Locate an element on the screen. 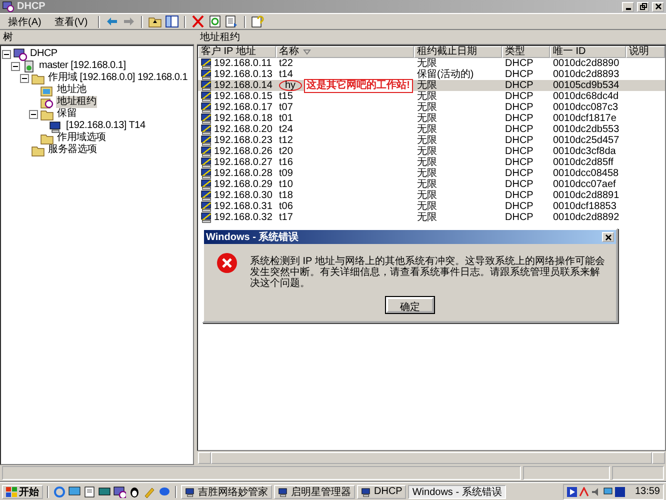 The width and height of the screenshot is (666, 500). table-row: 192.168.0.32 t17 无限 DHCP 0010dc2d8892 is located at coordinates (431, 217).